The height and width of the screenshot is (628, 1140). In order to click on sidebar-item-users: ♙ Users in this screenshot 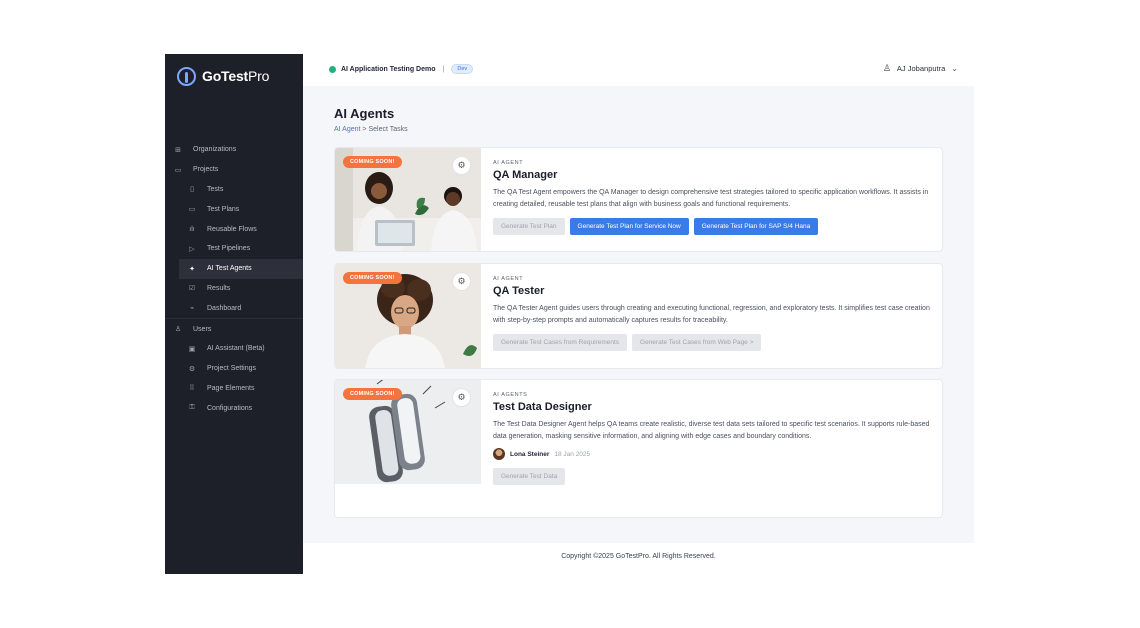, I will do `click(234, 329)`.